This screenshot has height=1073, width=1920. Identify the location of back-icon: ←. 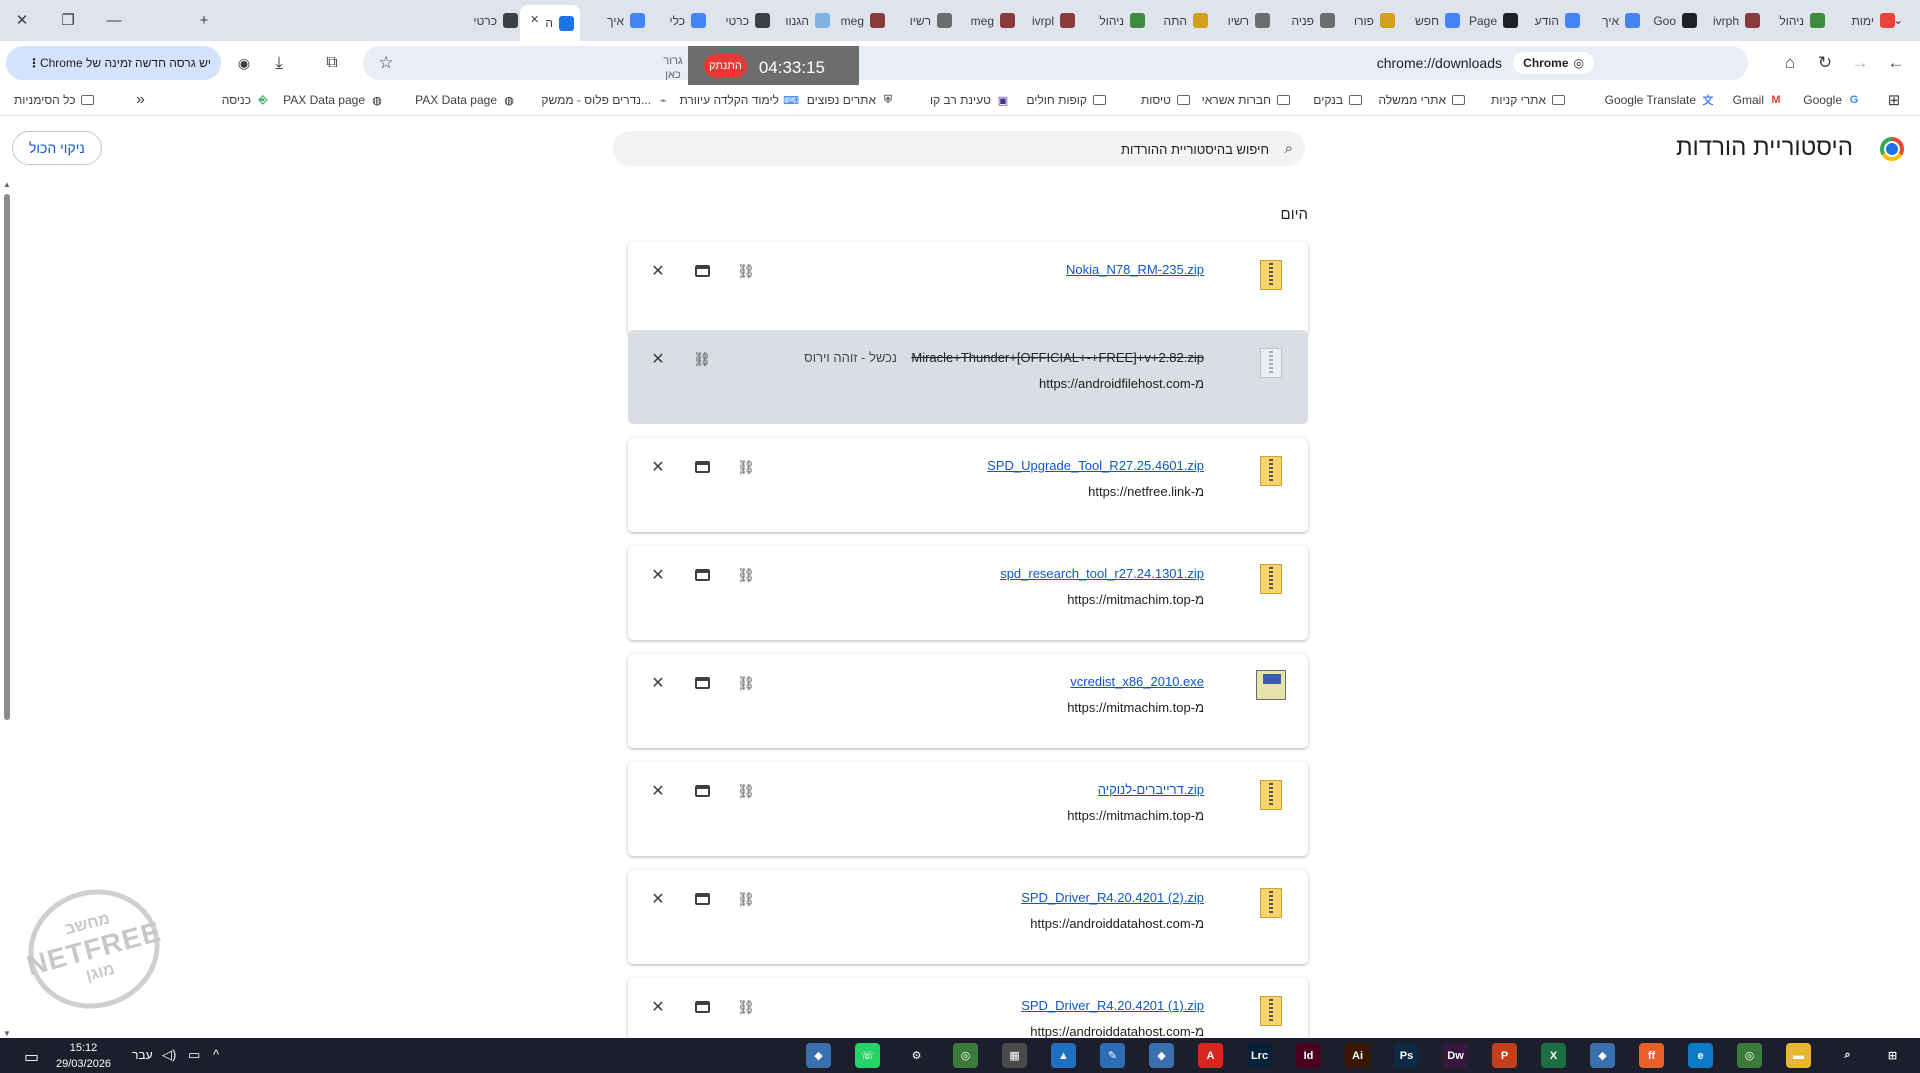
(1896, 63).